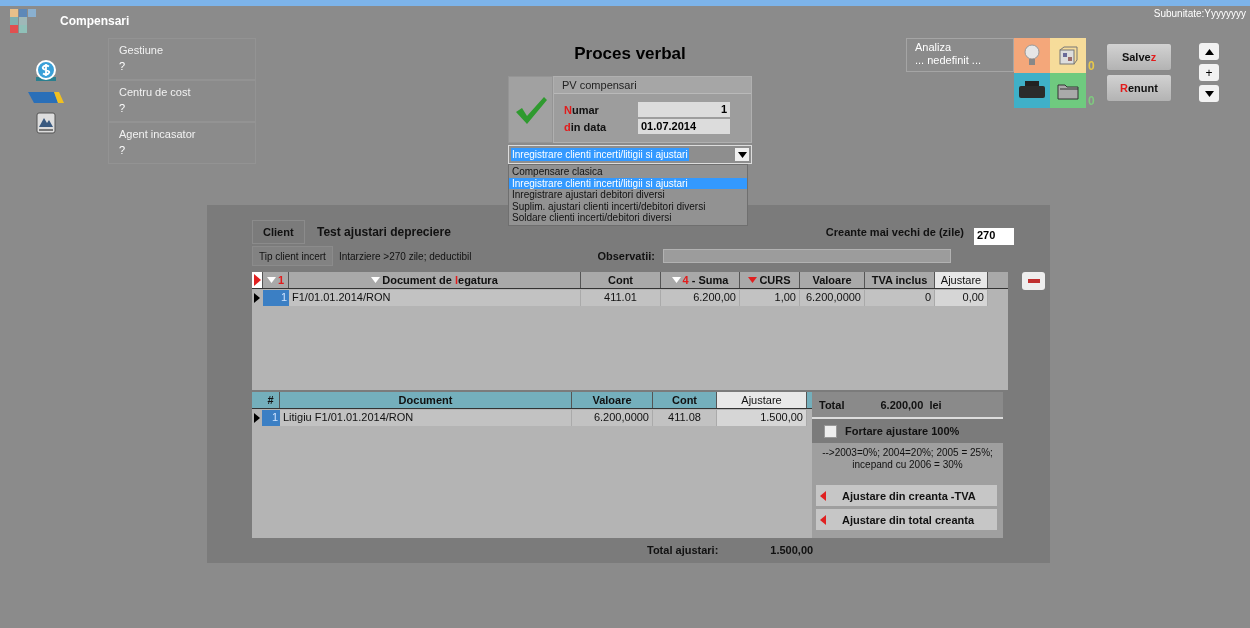  Describe the element at coordinates (628, 218) in the screenshot. I see `dropdown-option: Soldare clienti incerti/debitori diversi` at that location.